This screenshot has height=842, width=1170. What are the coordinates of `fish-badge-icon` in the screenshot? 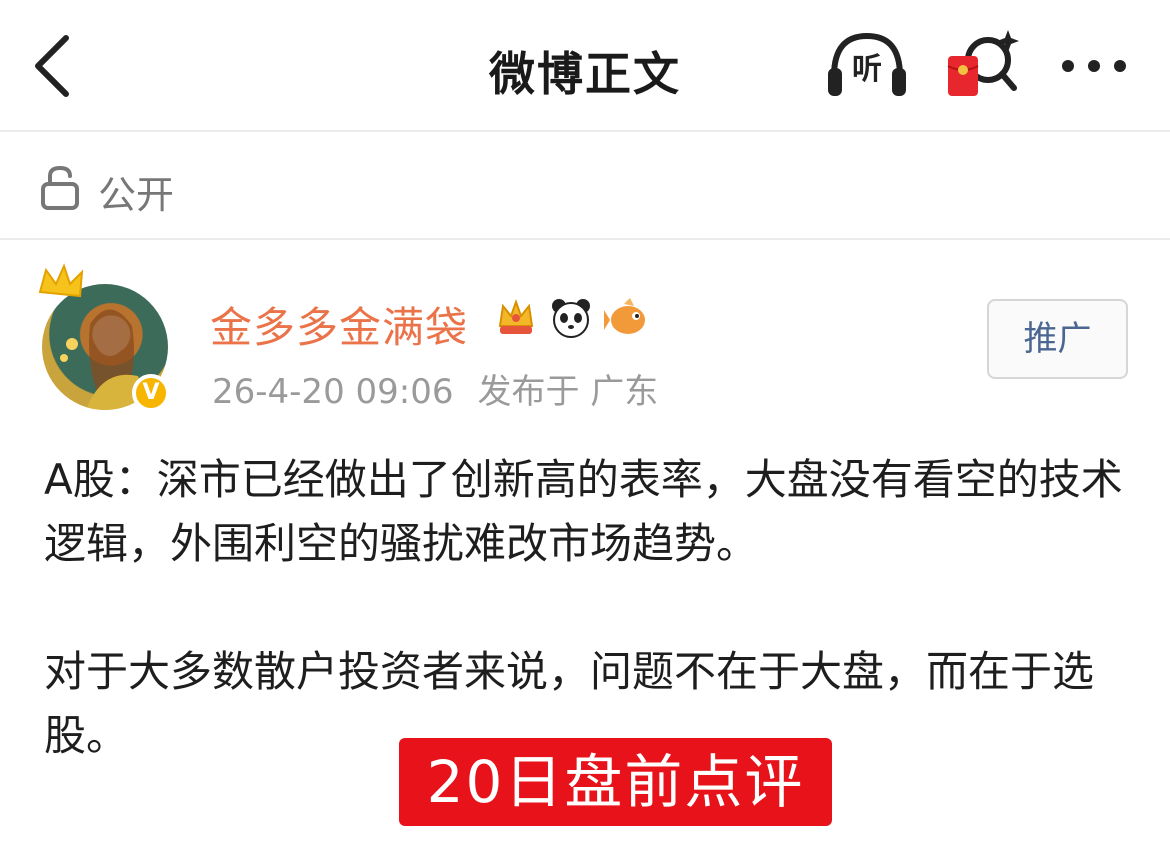 It's located at (626, 318).